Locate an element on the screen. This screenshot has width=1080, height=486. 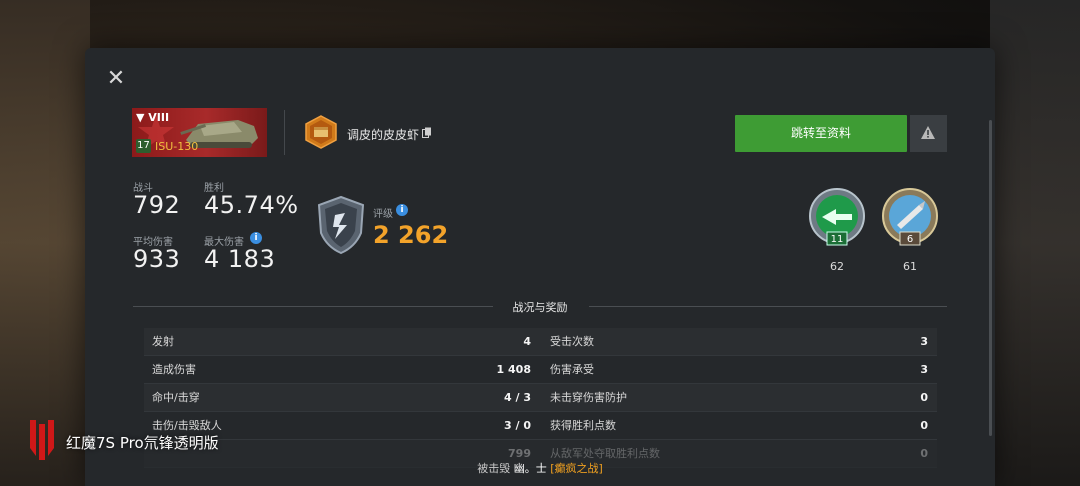
max-damage-info-icon: i is located at coordinates (256, 238).